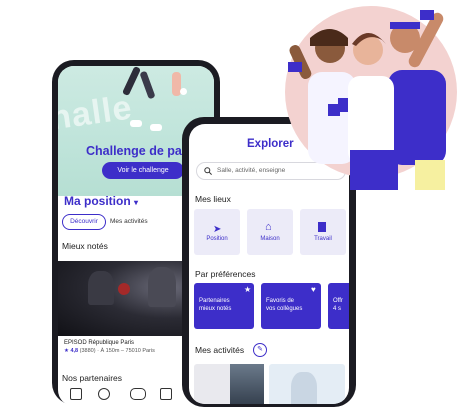 This screenshot has height=407, width=458. I want to click on calendar-icon, so click(166, 394).